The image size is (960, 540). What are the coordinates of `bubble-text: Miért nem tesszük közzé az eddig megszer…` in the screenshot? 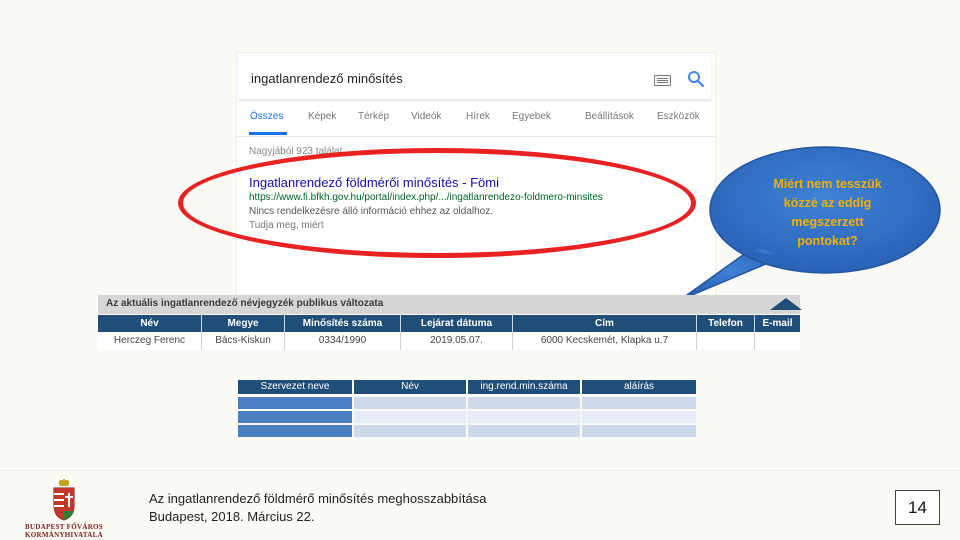 It's located at (827, 213).